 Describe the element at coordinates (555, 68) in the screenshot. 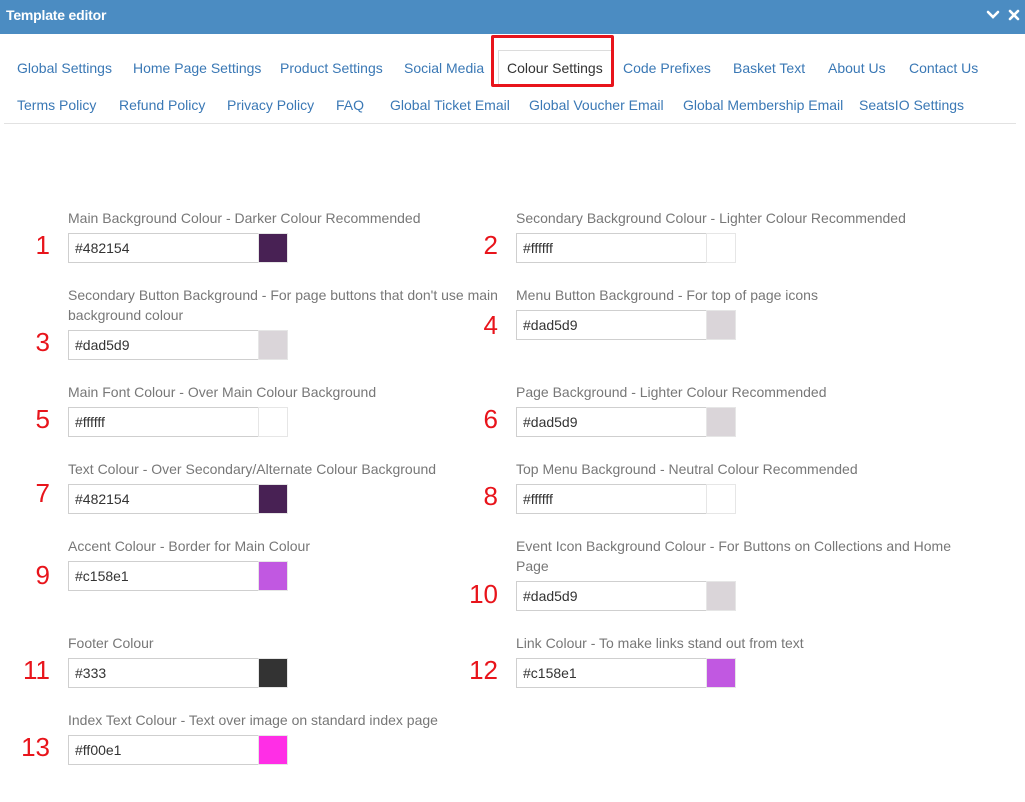

I see `tab-colour-settings: Colour Settings` at that location.